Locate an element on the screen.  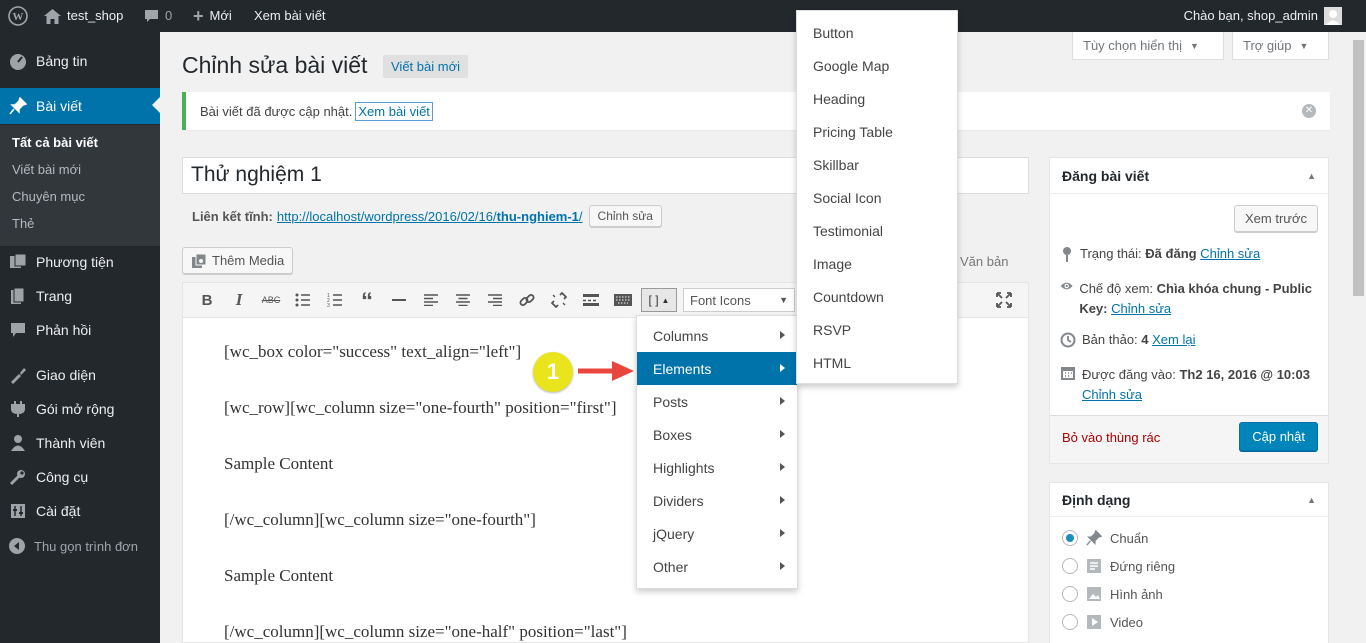
submenu-item-heading: Heading is located at coordinates (877, 98).